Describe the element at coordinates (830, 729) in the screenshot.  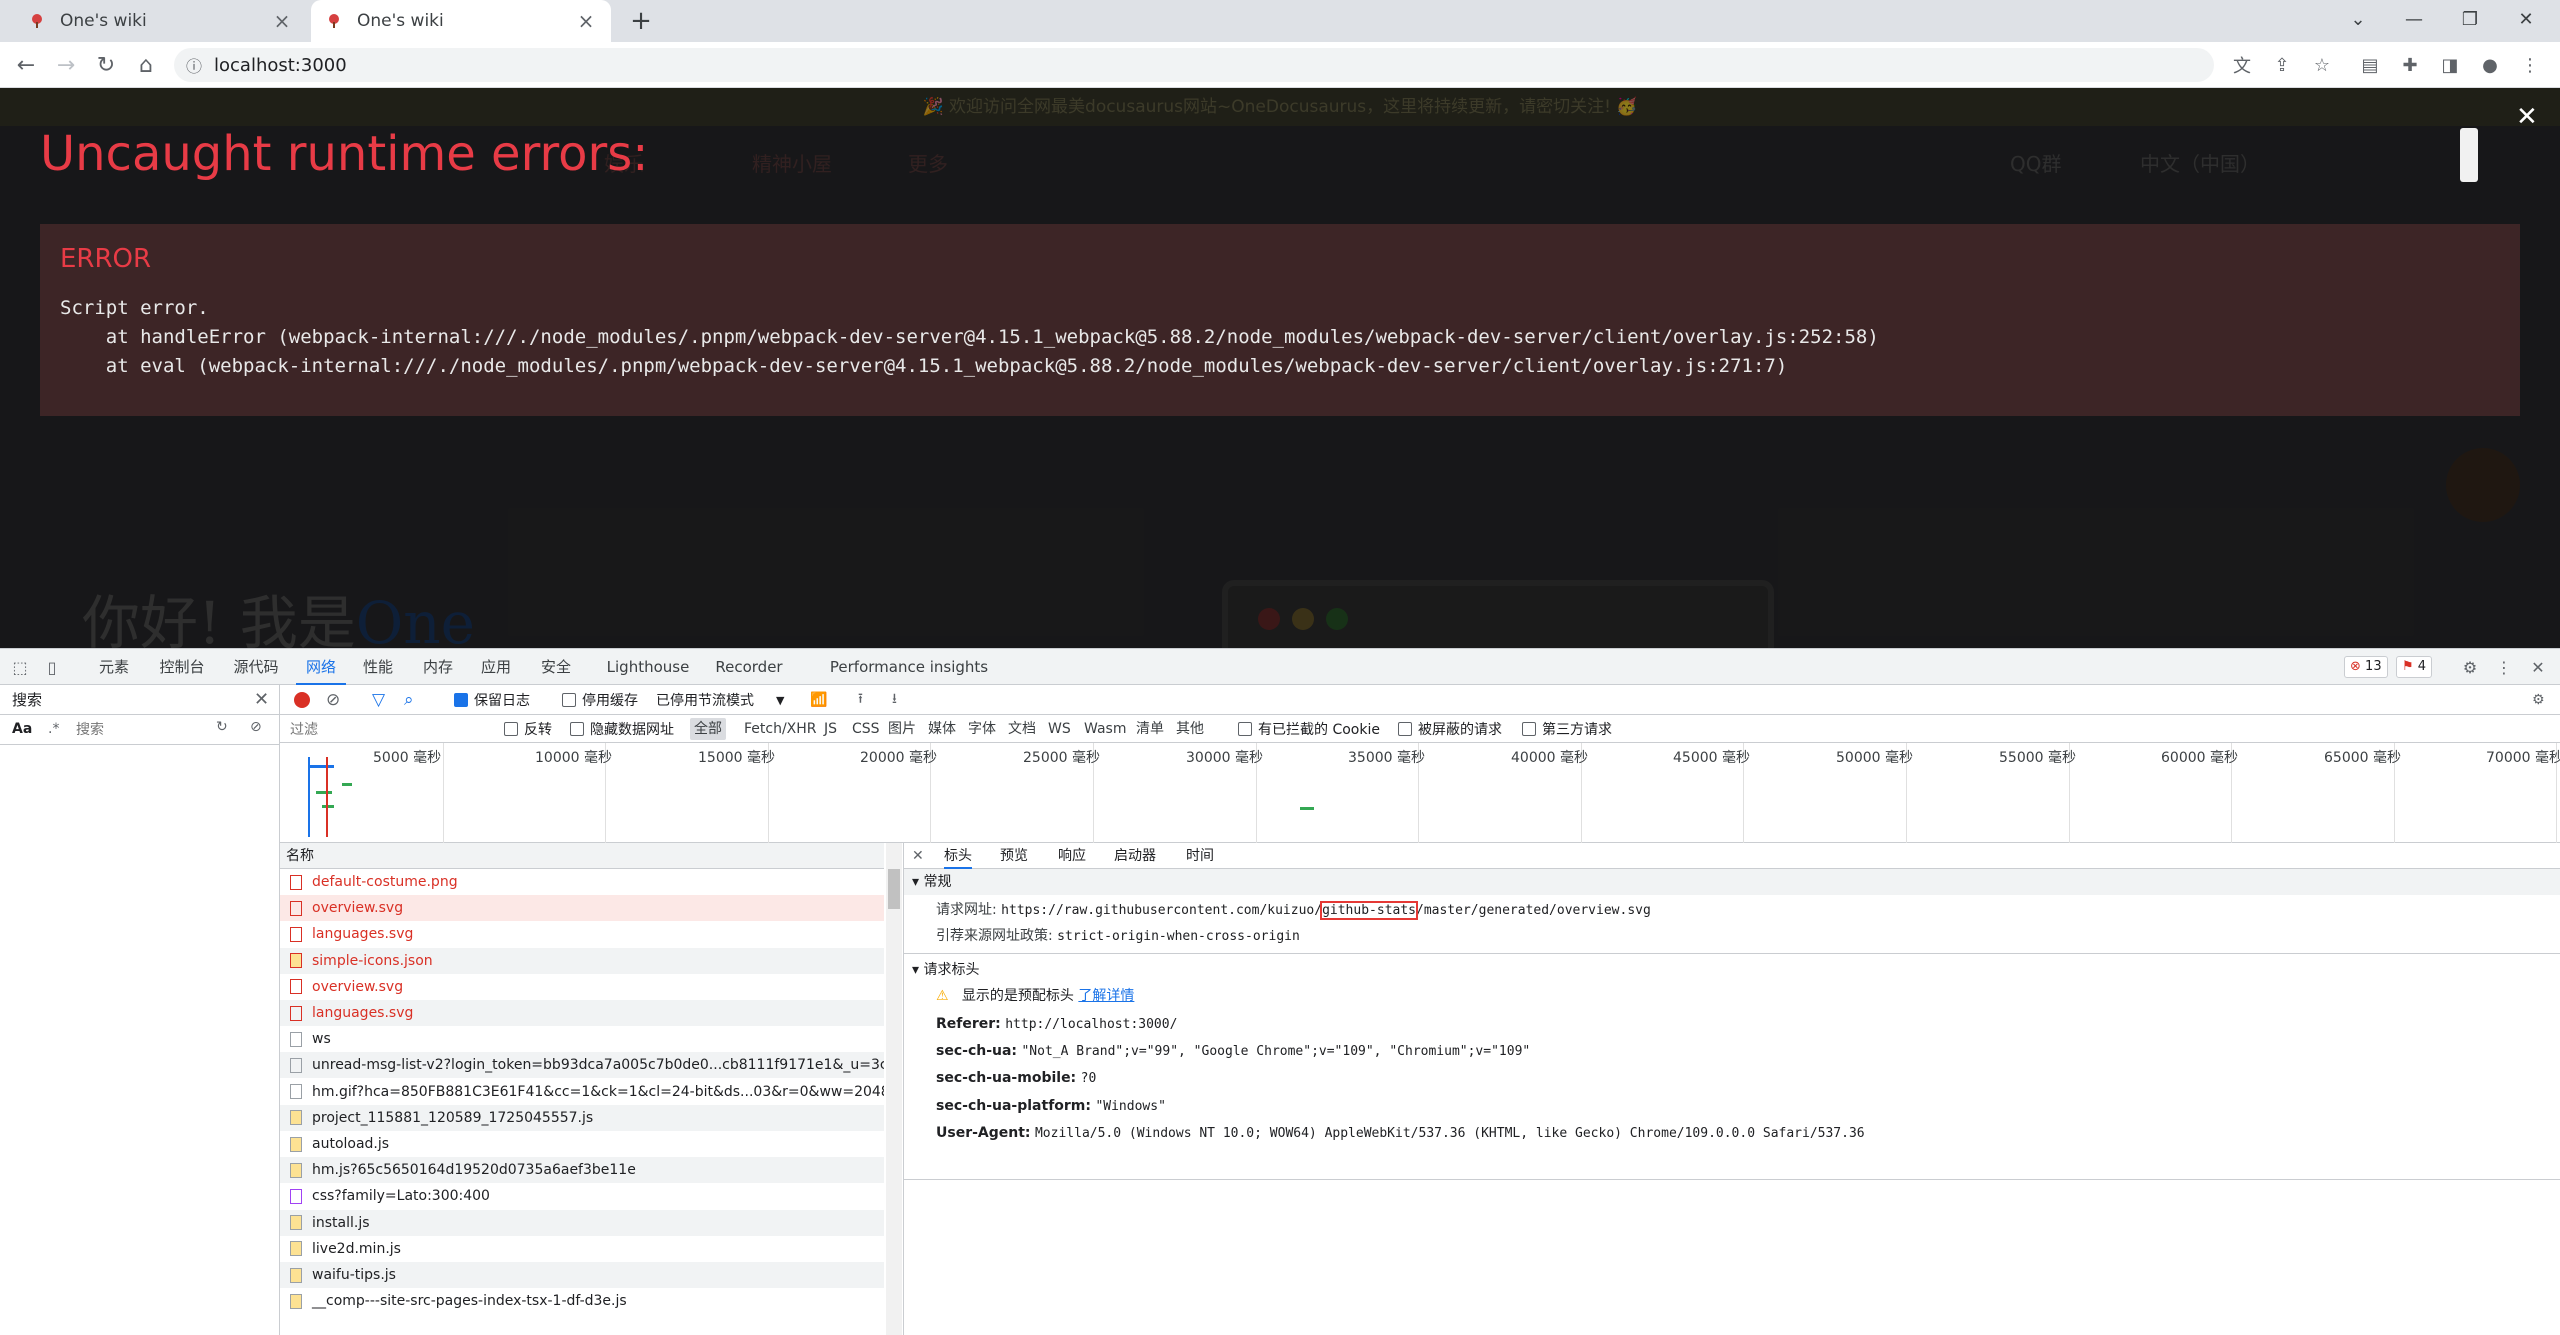
I see `filter-type-js: JS` at that location.